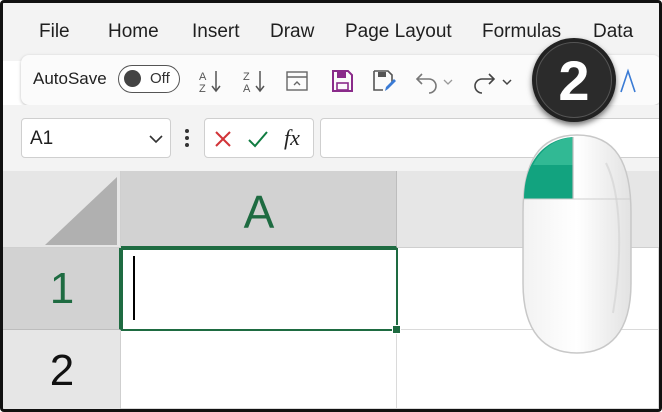 The height and width of the screenshot is (412, 662). Describe the element at coordinates (384, 81) in the screenshot. I see `save-as-icon` at that location.